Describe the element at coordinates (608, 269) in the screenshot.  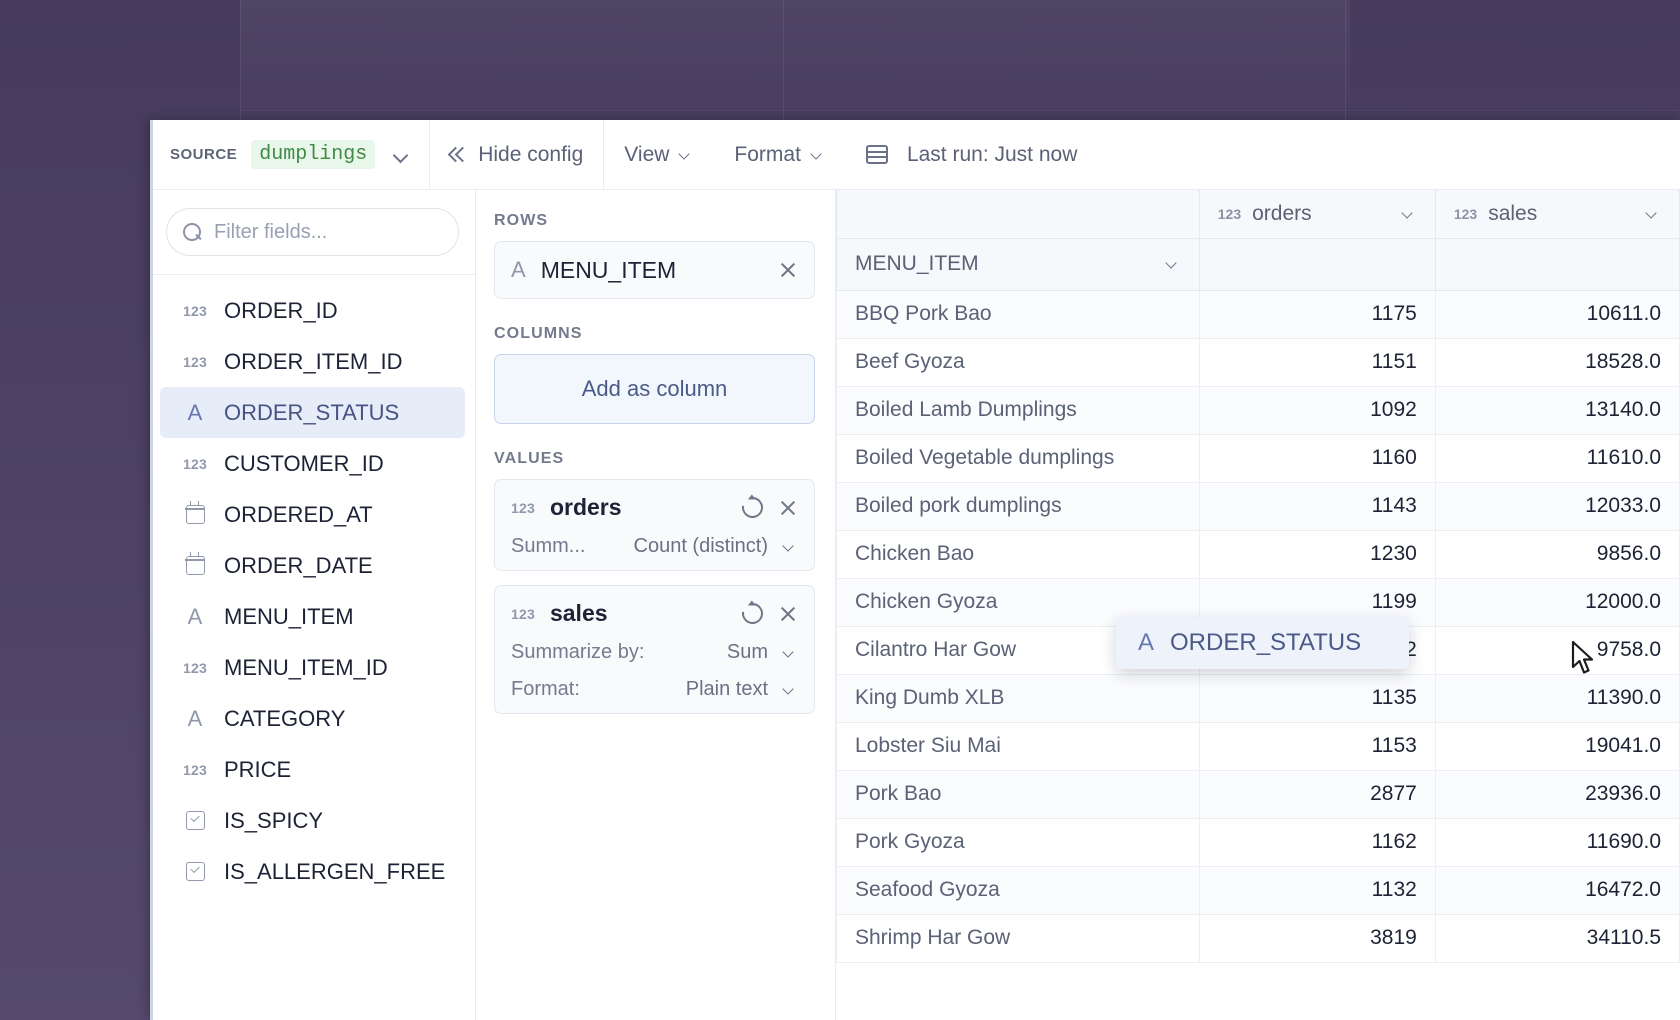
I see `rows-field-name: MENU_ITEM` at that location.